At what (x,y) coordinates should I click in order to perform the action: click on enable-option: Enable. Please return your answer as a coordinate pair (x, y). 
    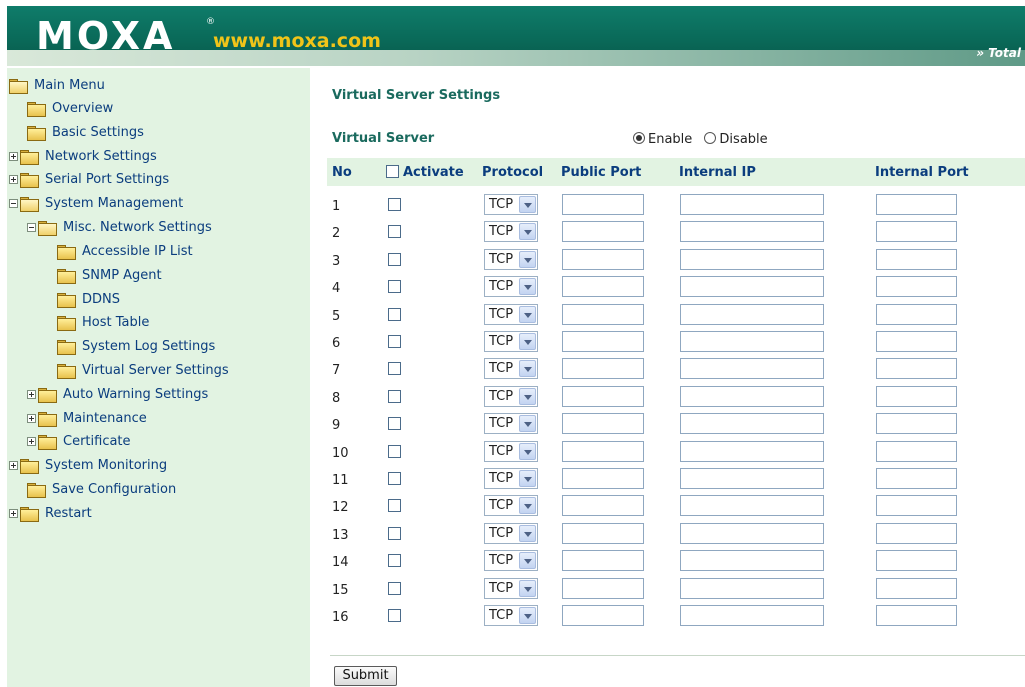
    Looking at the image, I should click on (662, 139).